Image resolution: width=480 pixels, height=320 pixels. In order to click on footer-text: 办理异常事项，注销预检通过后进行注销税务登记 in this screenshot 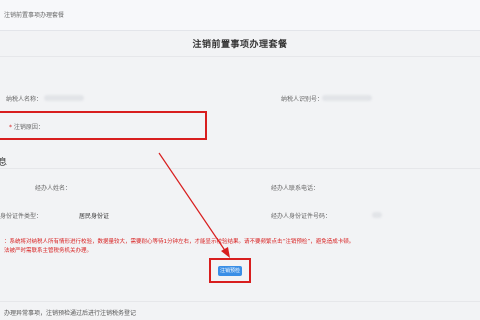, I will do `click(70, 313)`.